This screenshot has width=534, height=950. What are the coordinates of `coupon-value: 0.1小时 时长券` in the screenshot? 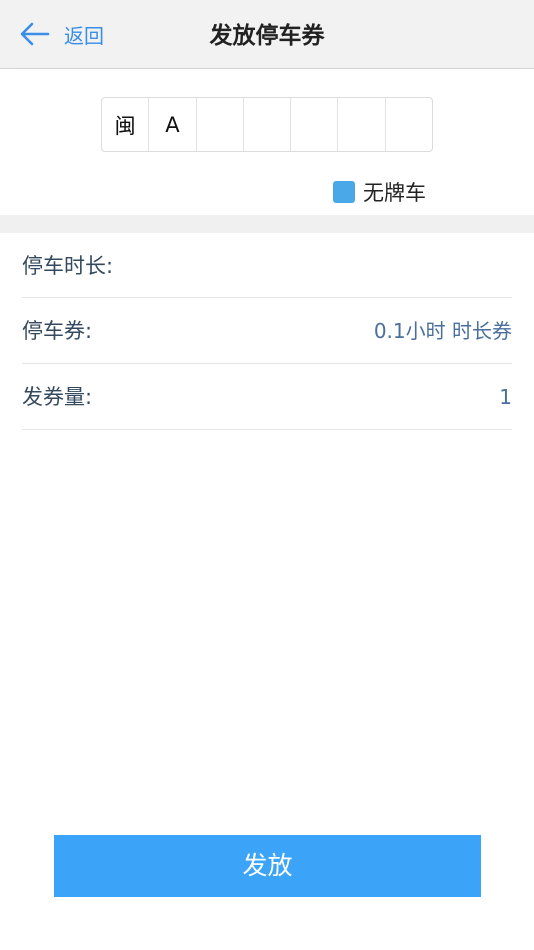 It's located at (442, 331).